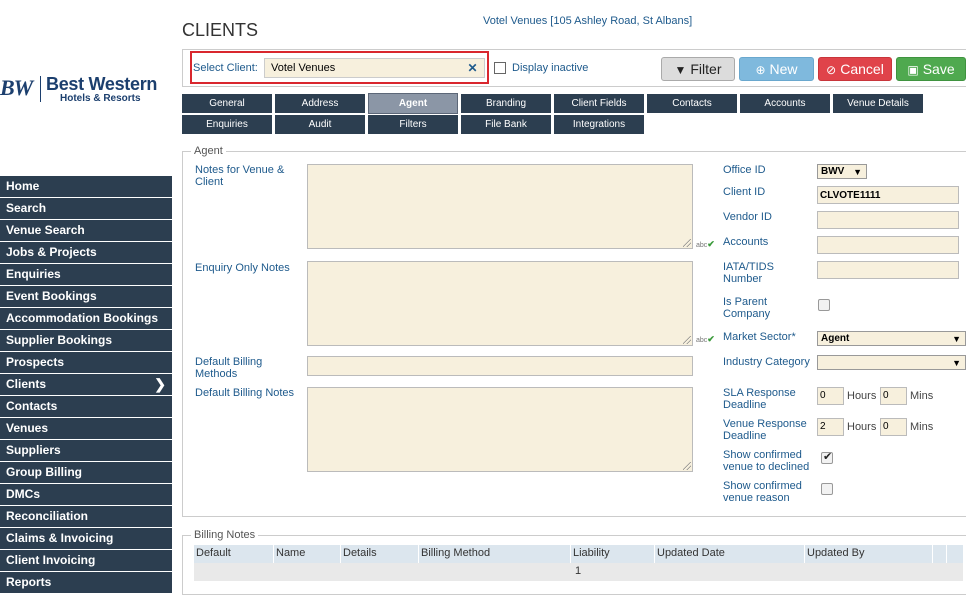 Image resolution: width=966 pixels, height=595 pixels. Describe the element at coordinates (730, 554) in the screenshot. I see `column-header-updated-date: Updated Date` at that location.